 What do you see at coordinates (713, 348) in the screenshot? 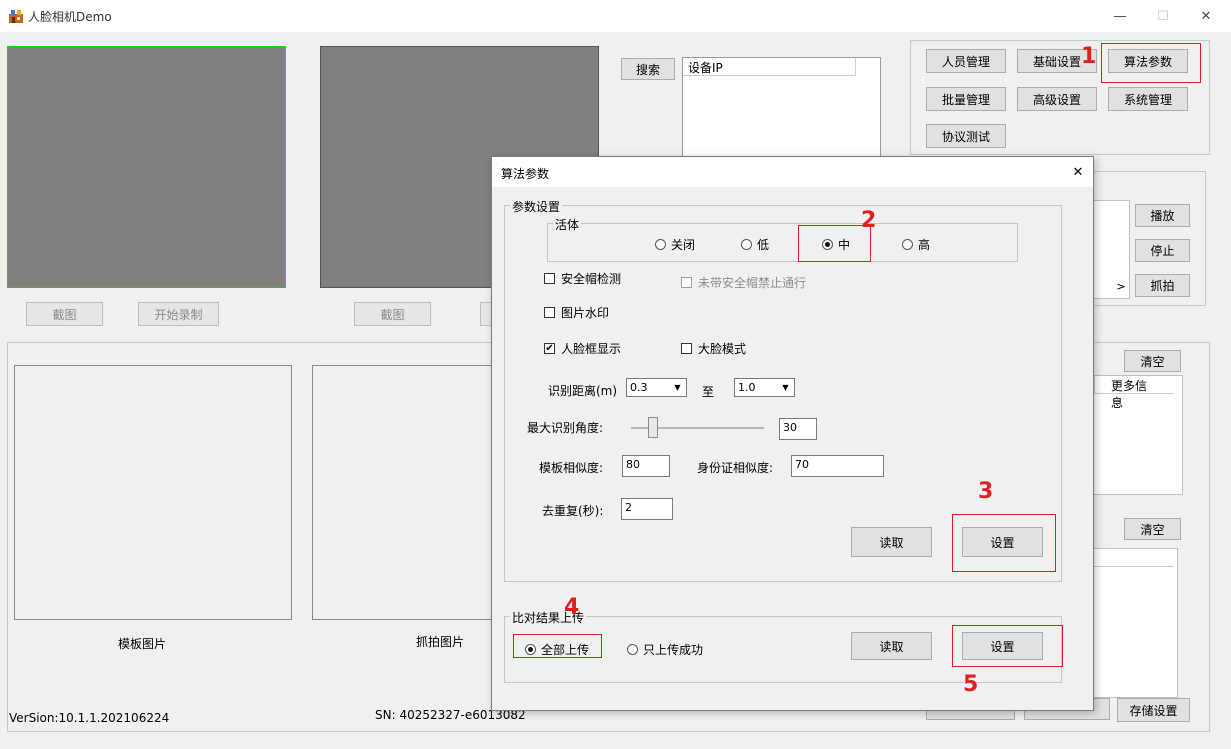
I see `big-face-mode-checkbox: 大脸模式` at bounding box center [713, 348].